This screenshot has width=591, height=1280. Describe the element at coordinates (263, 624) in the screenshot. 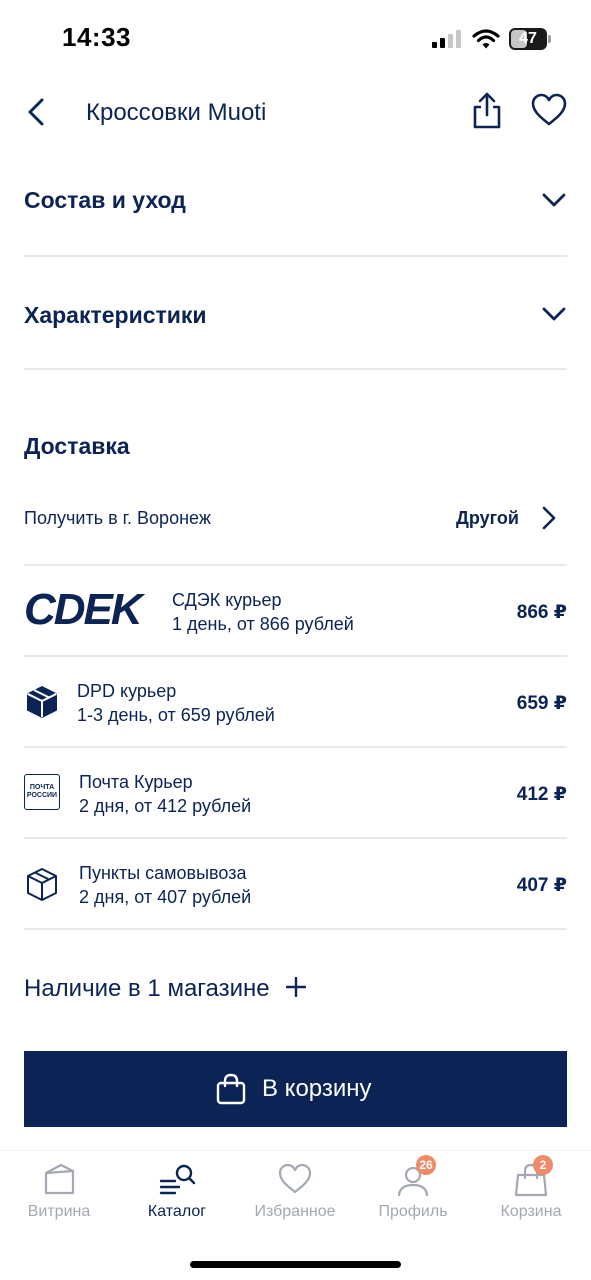

I see `delivery-description: 1 день, от 866 рублей` at that location.